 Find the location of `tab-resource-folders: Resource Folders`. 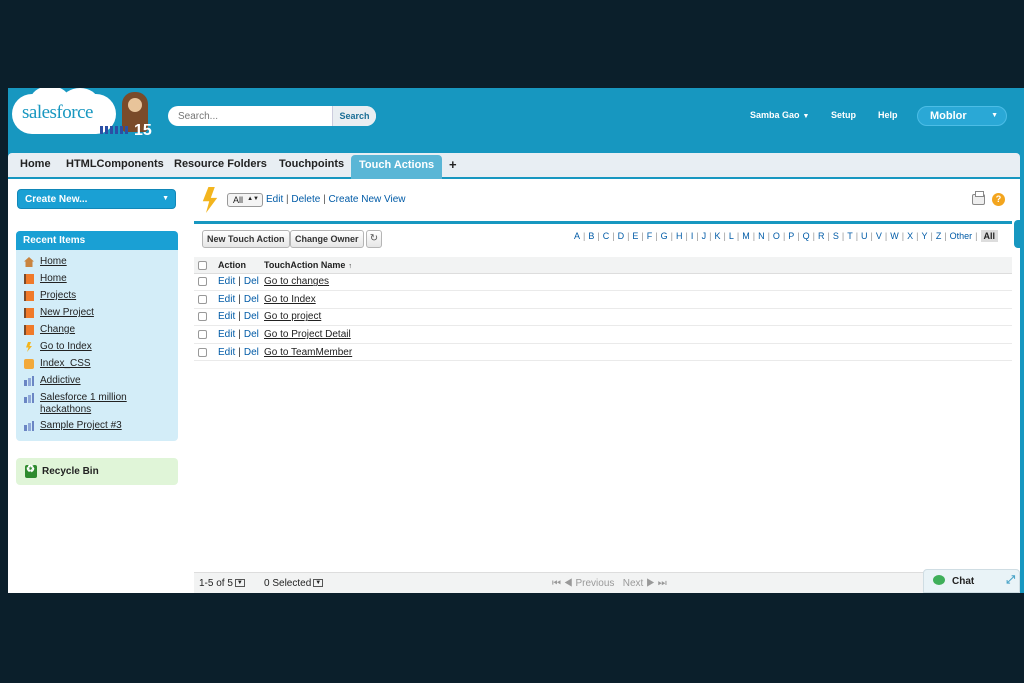

tab-resource-folders: Resource Folders is located at coordinates (220, 164).